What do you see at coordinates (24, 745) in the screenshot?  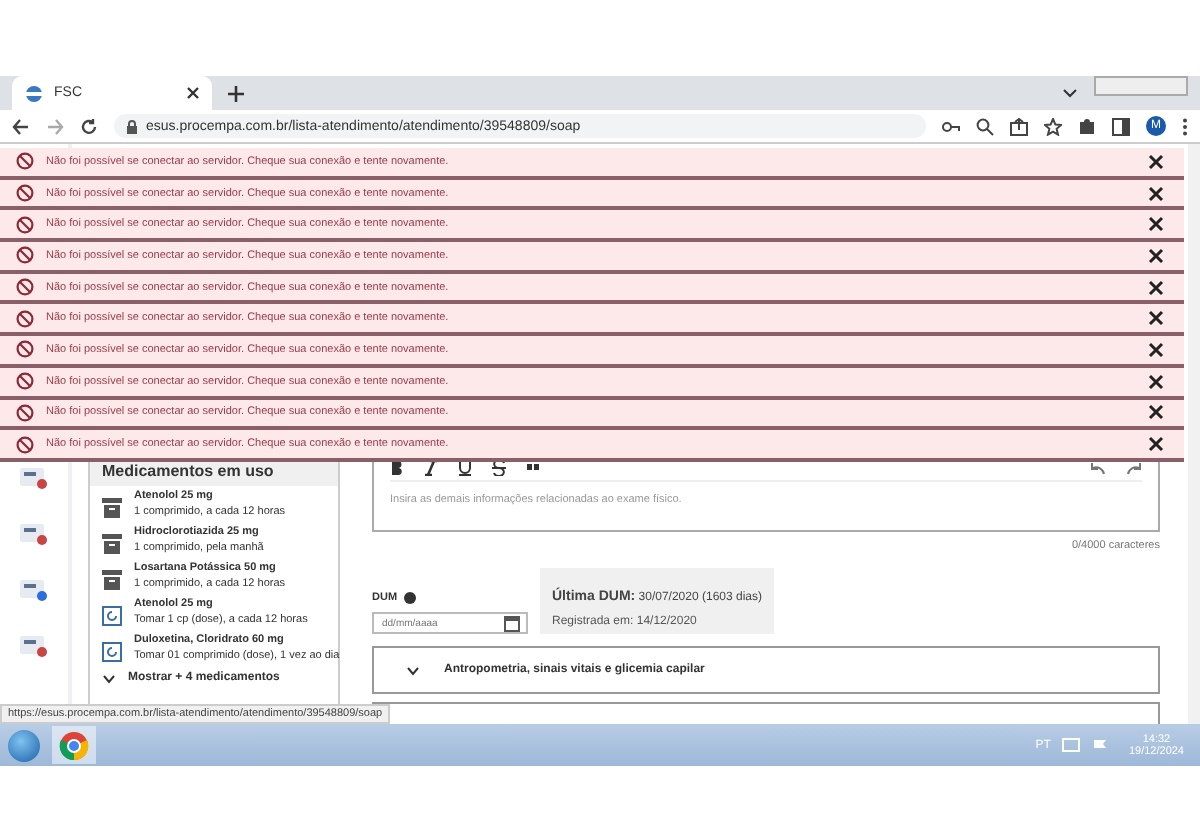 I see `start-button` at bounding box center [24, 745].